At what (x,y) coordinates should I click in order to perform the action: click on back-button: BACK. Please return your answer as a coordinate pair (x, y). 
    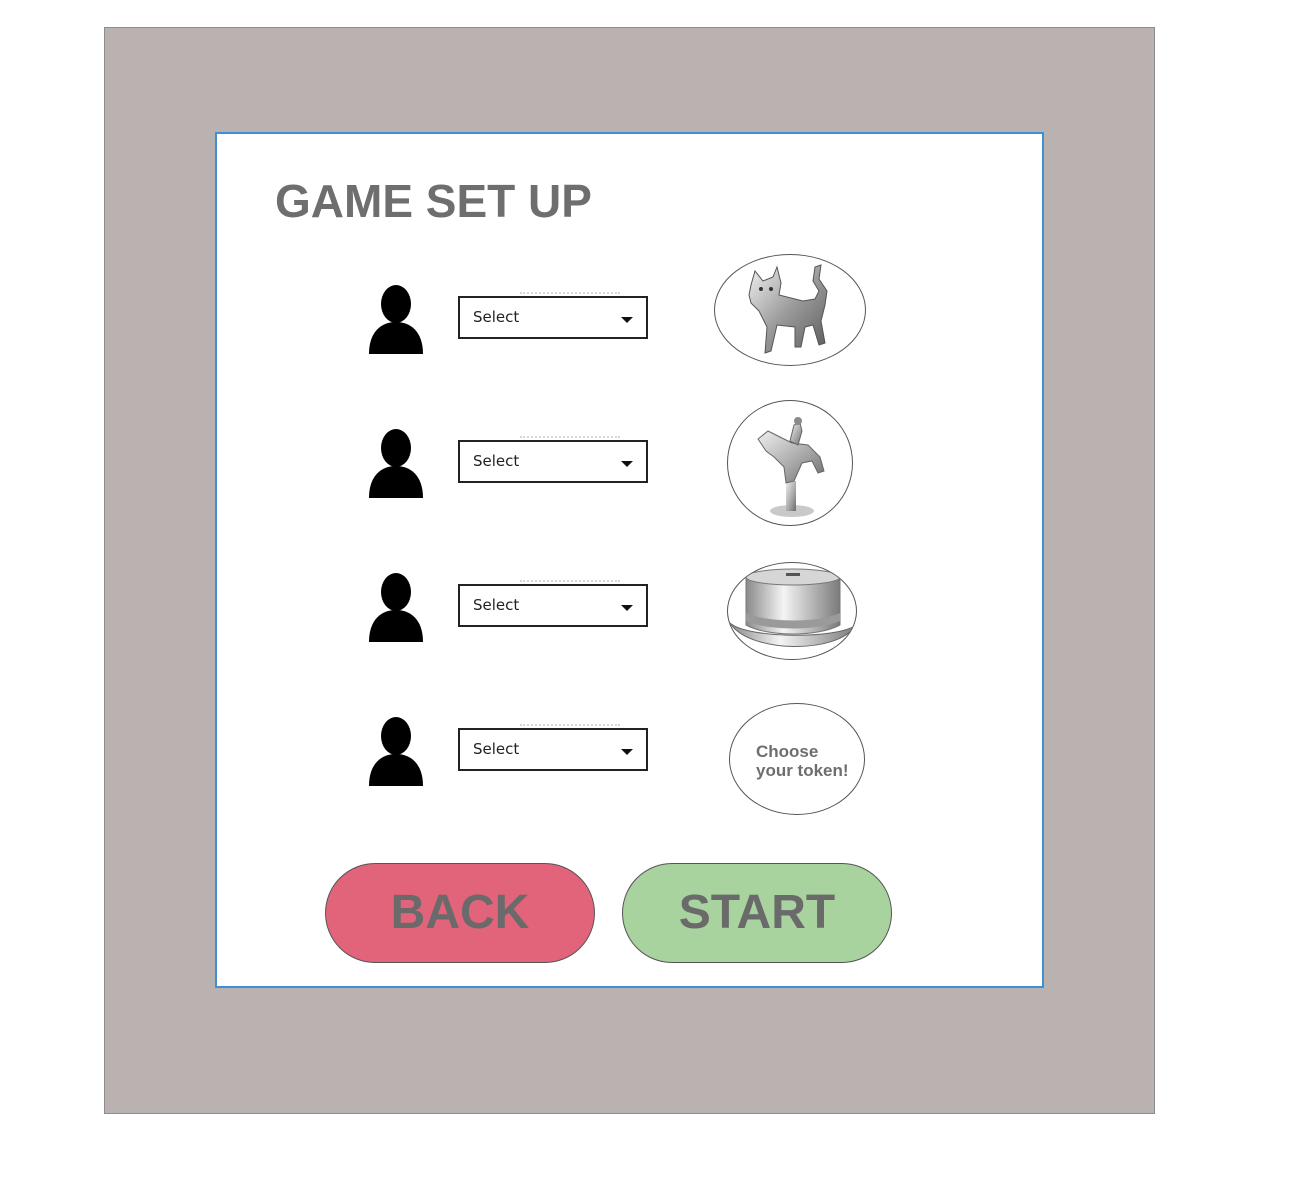
    Looking at the image, I should click on (460, 913).